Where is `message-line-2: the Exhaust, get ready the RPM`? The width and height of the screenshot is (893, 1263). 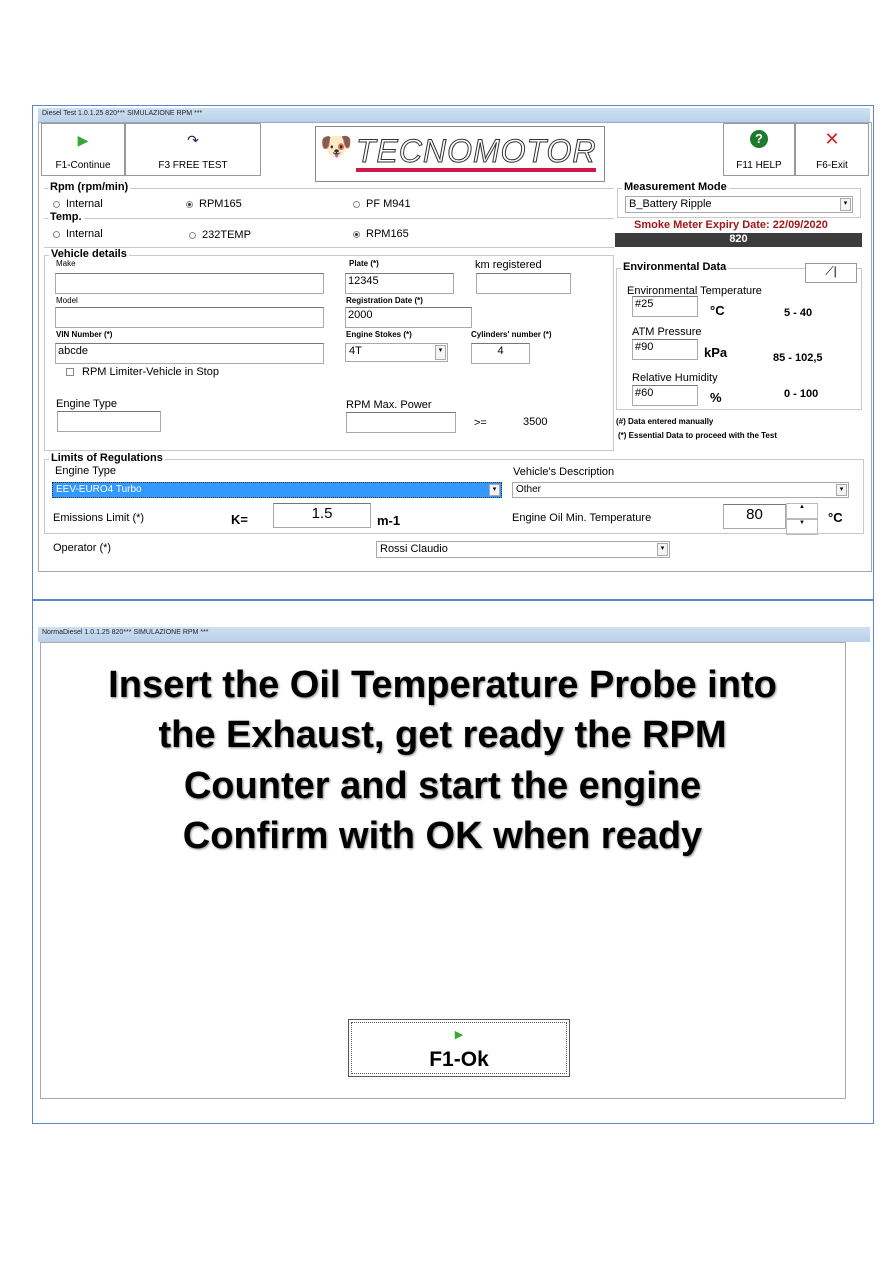 message-line-2: the Exhaust, get ready the RPM is located at coordinates (442, 735).